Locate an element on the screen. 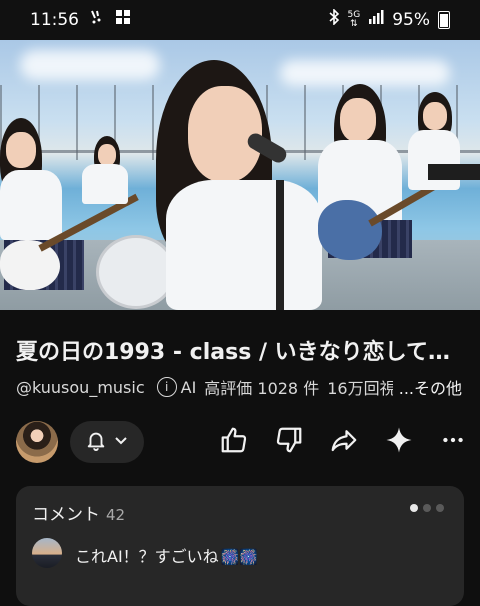 This screenshot has height=606, width=480. sparkle-icon is located at coordinates (399, 442).